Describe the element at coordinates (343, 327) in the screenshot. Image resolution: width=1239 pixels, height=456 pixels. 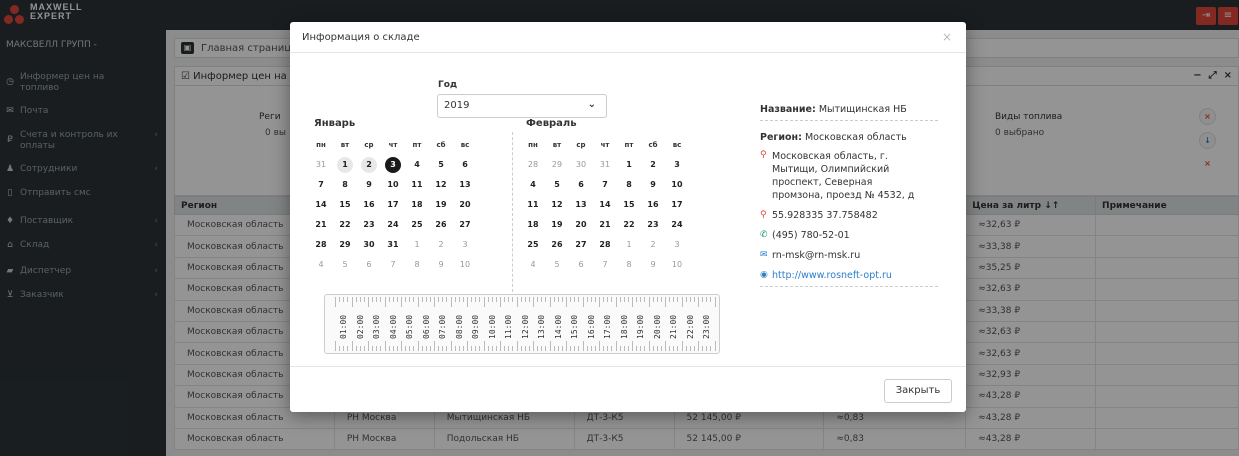
I see `timeline-hour: 01:00` at that location.